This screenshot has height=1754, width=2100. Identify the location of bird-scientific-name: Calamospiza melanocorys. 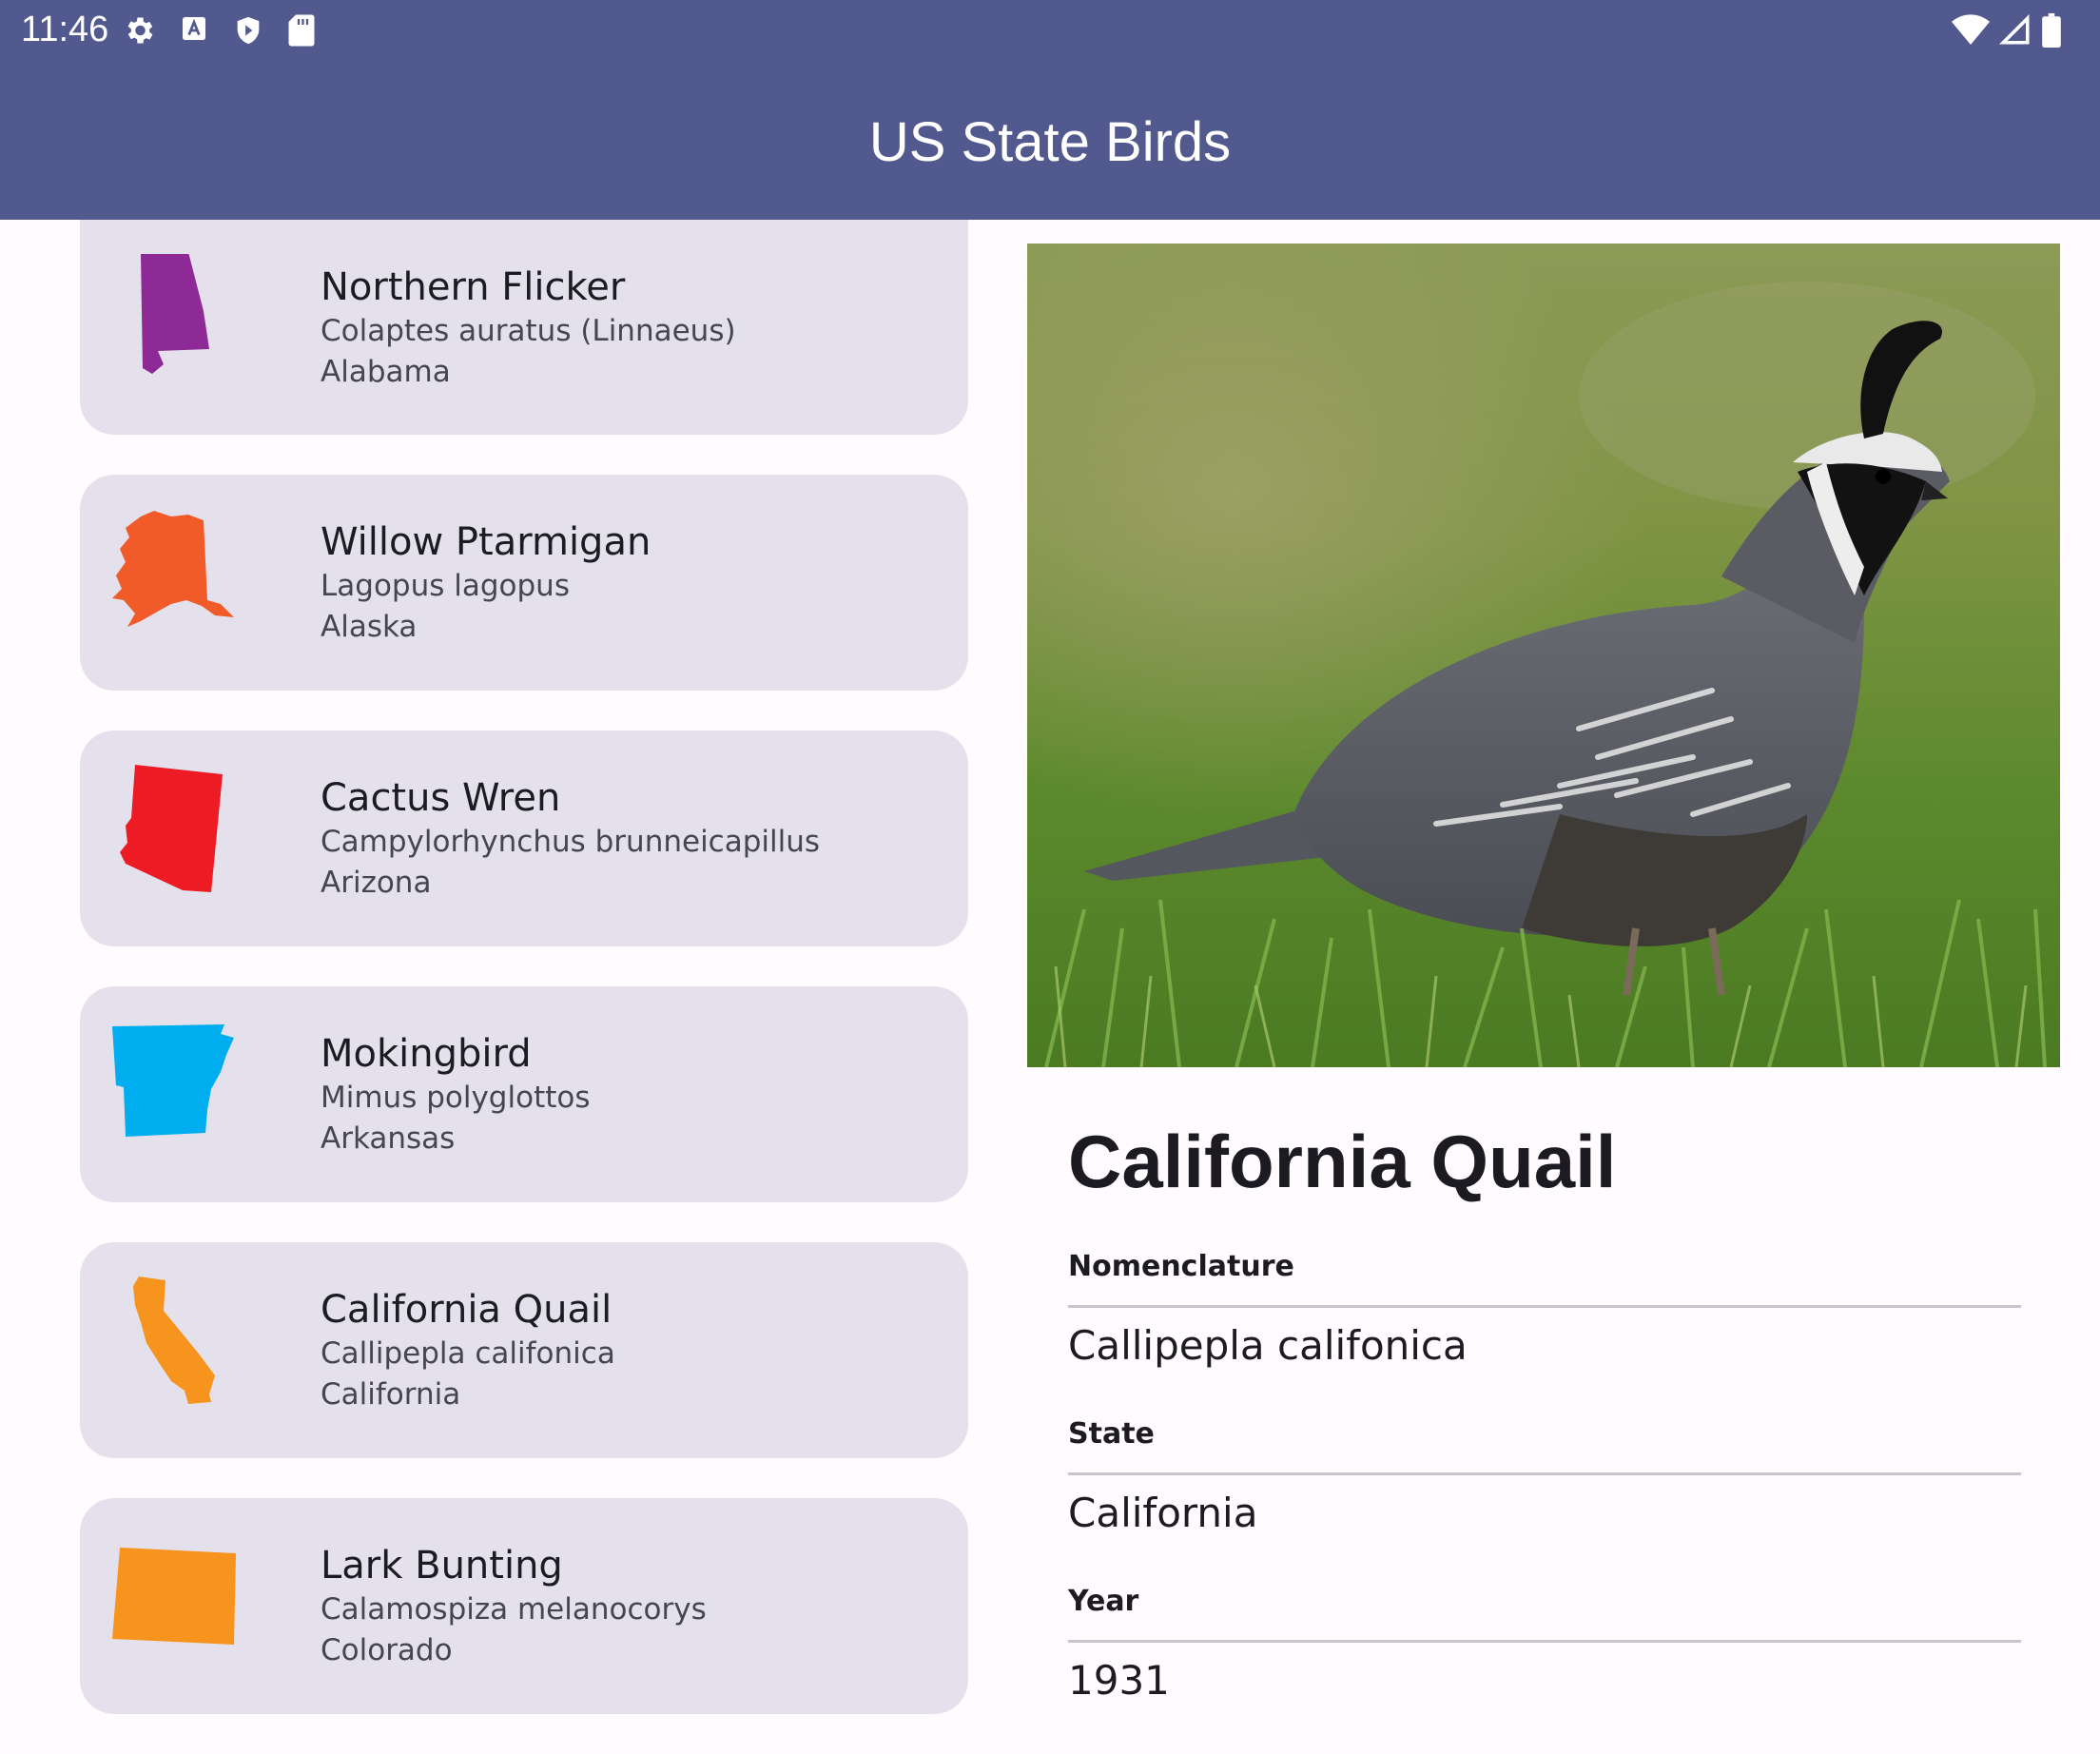
(514, 1609).